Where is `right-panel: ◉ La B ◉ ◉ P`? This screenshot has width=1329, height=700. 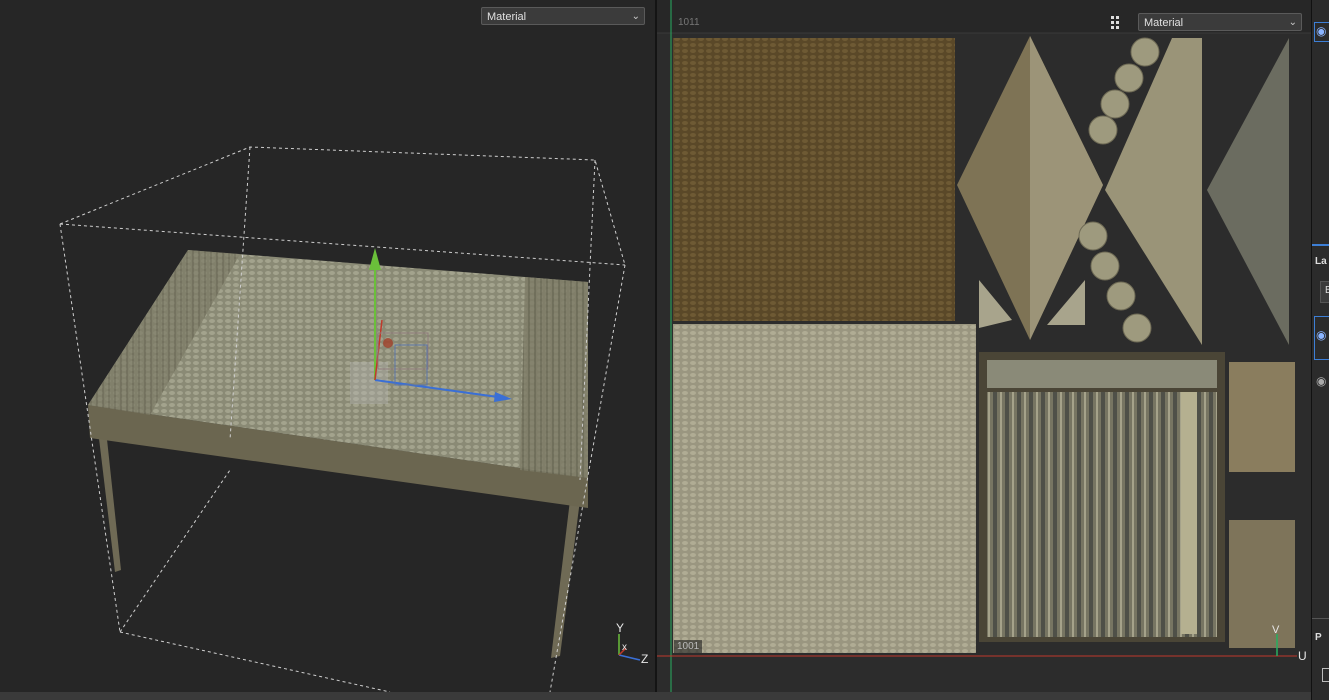
right-panel: ◉ La B ◉ ◉ P is located at coordinates (1320, 350).